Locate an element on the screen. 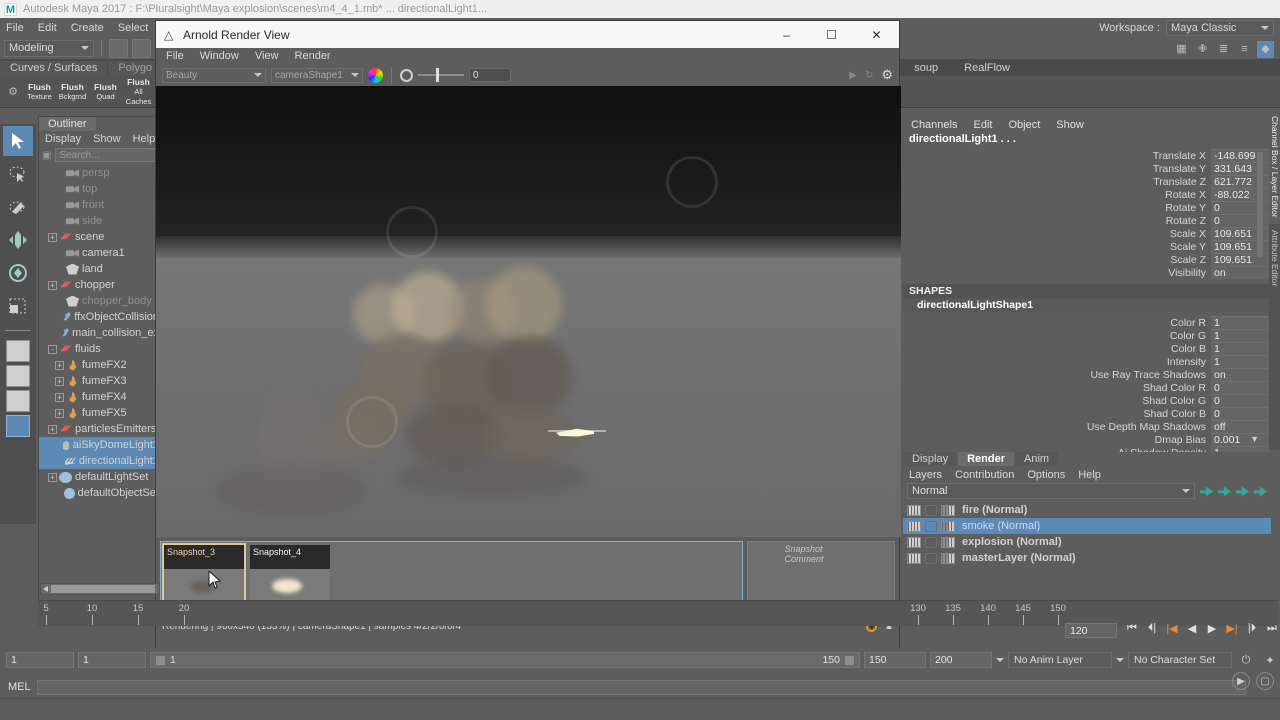 This screenshot has width=1280, height=720. outliner-item-fumefx5: + fumeFX5 is located at coordinates (99, 413).